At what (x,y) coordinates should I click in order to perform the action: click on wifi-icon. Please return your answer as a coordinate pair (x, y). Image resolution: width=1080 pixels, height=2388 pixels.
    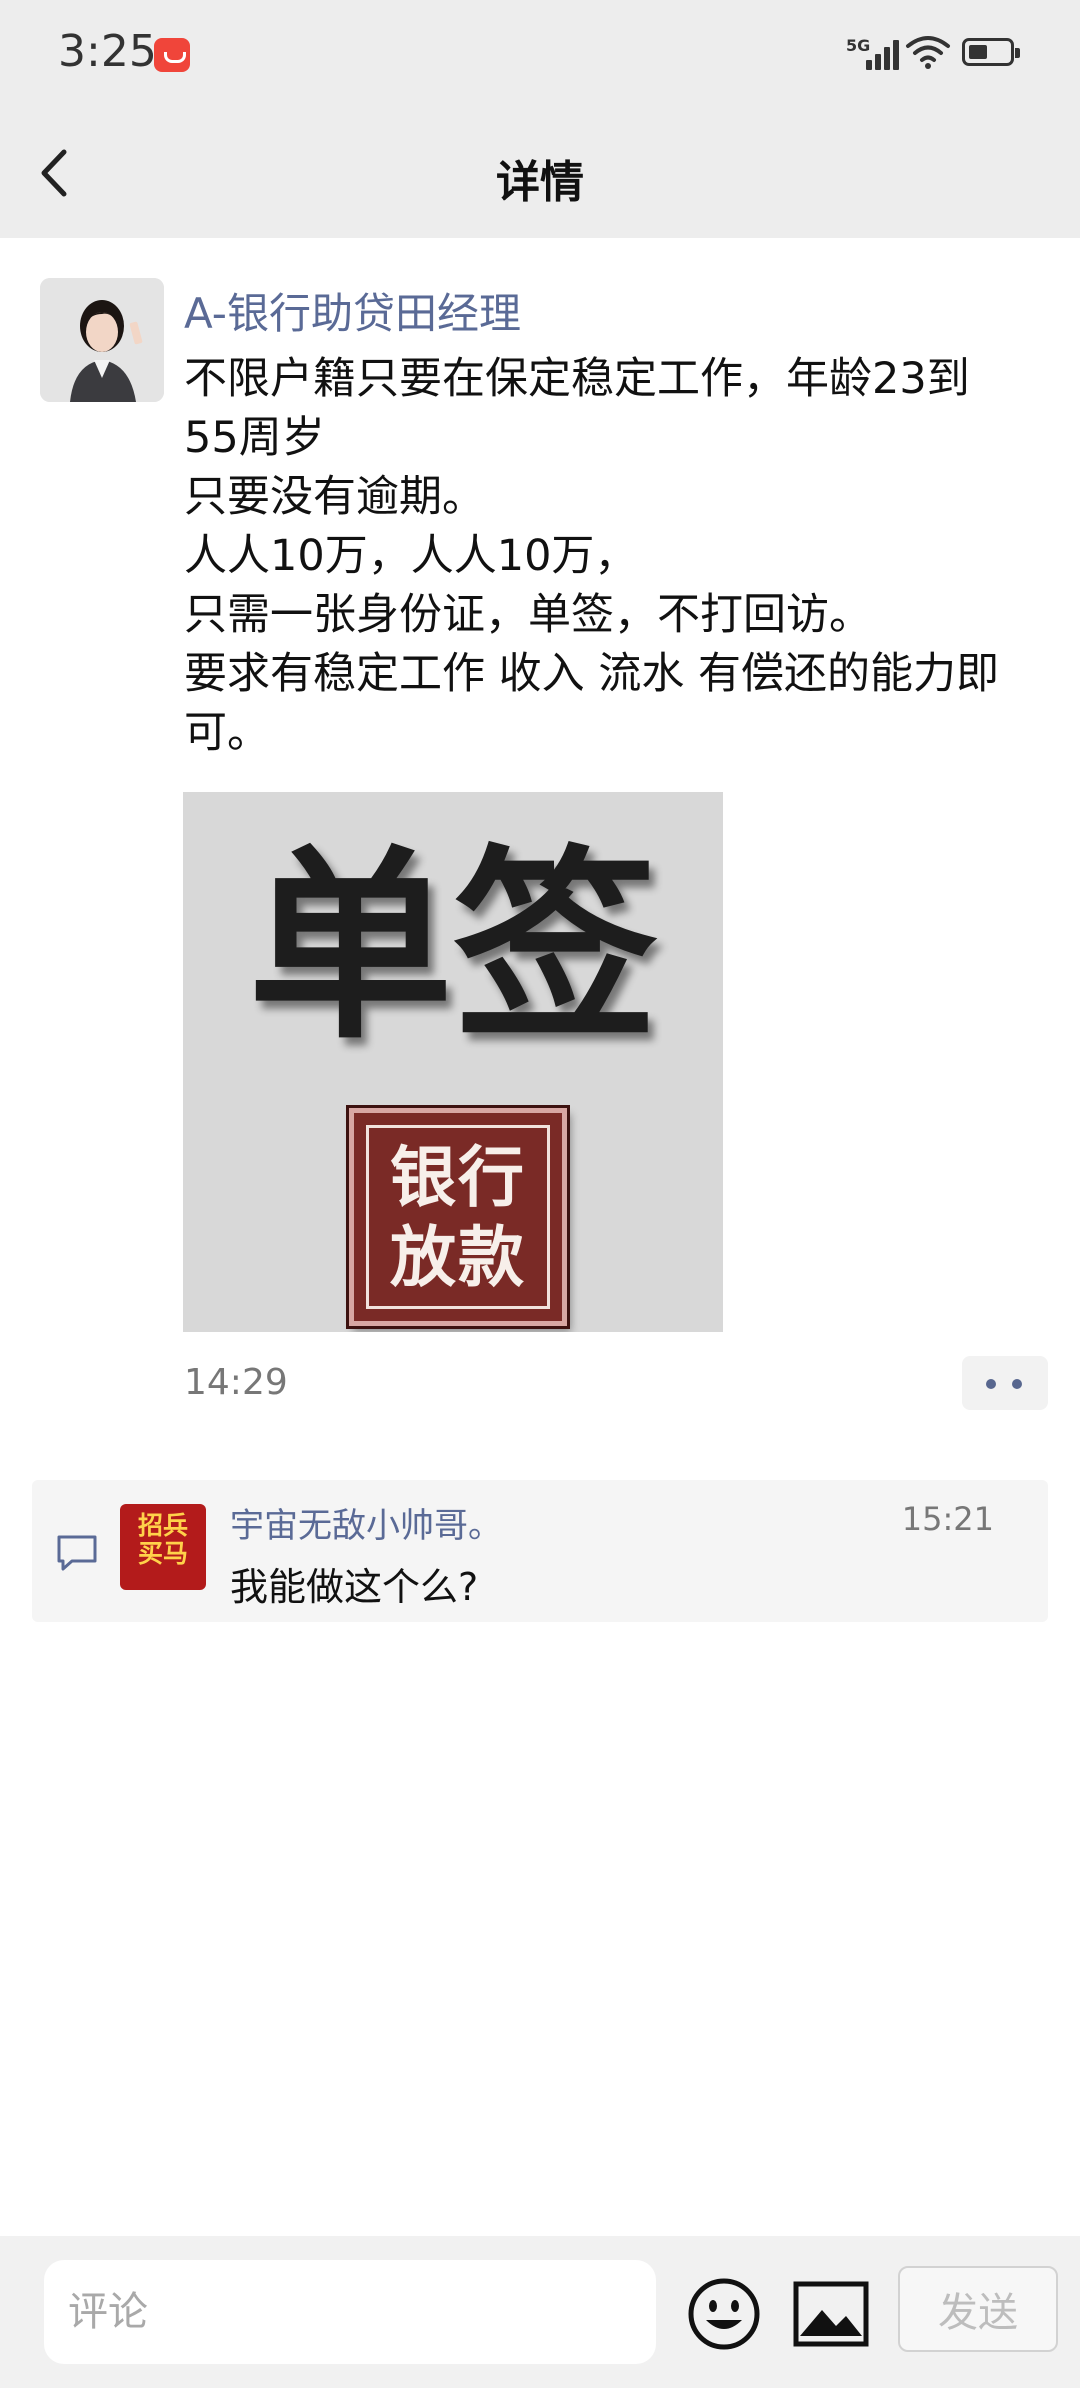
    Looking at the image, I should click on (928, 52).